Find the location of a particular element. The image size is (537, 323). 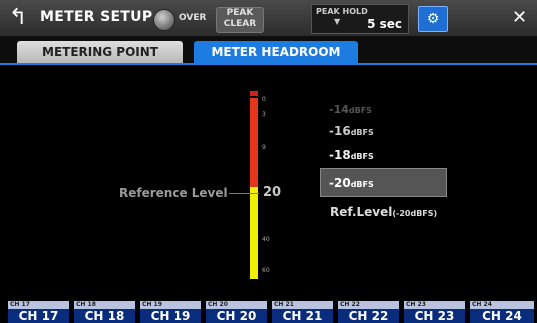

tab-bar: METERING POINT METER HEADROOM is located at coordinates (268, 51).